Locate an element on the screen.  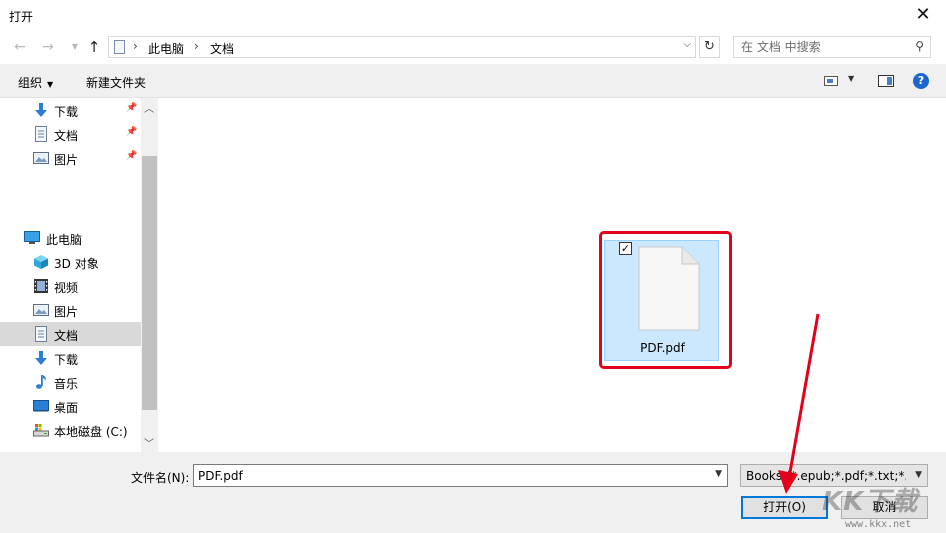
recent-locations-chevron-icon: ▼ is located at coordinates (75, 47).